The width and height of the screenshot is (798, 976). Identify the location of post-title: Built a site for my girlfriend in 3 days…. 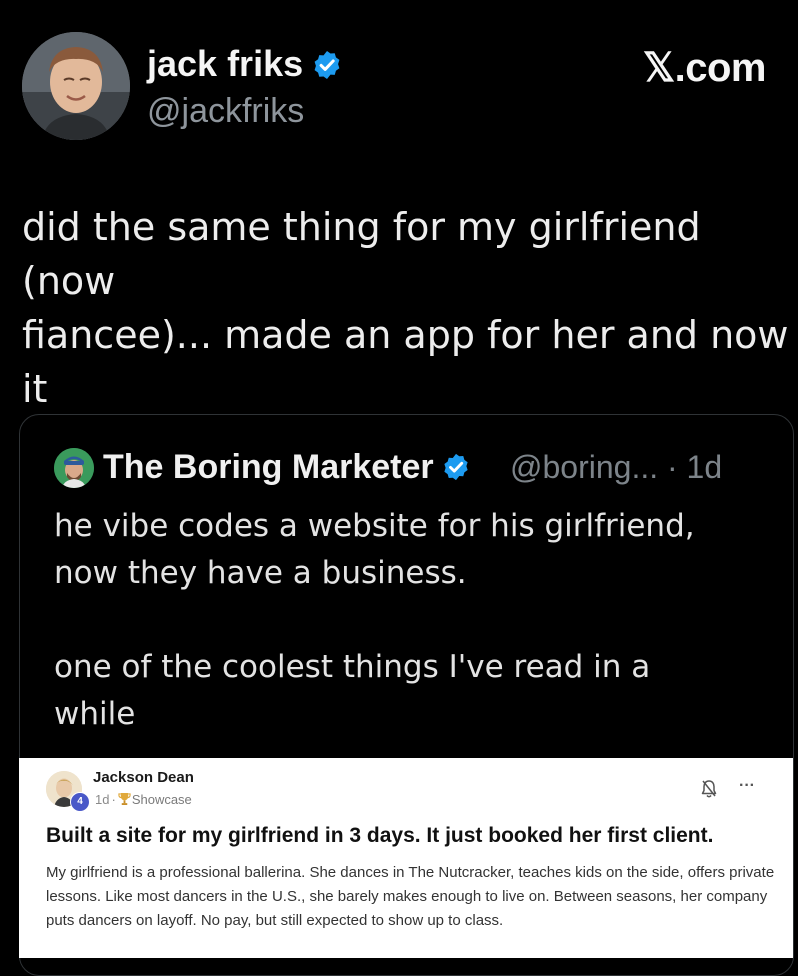
(379, 836).